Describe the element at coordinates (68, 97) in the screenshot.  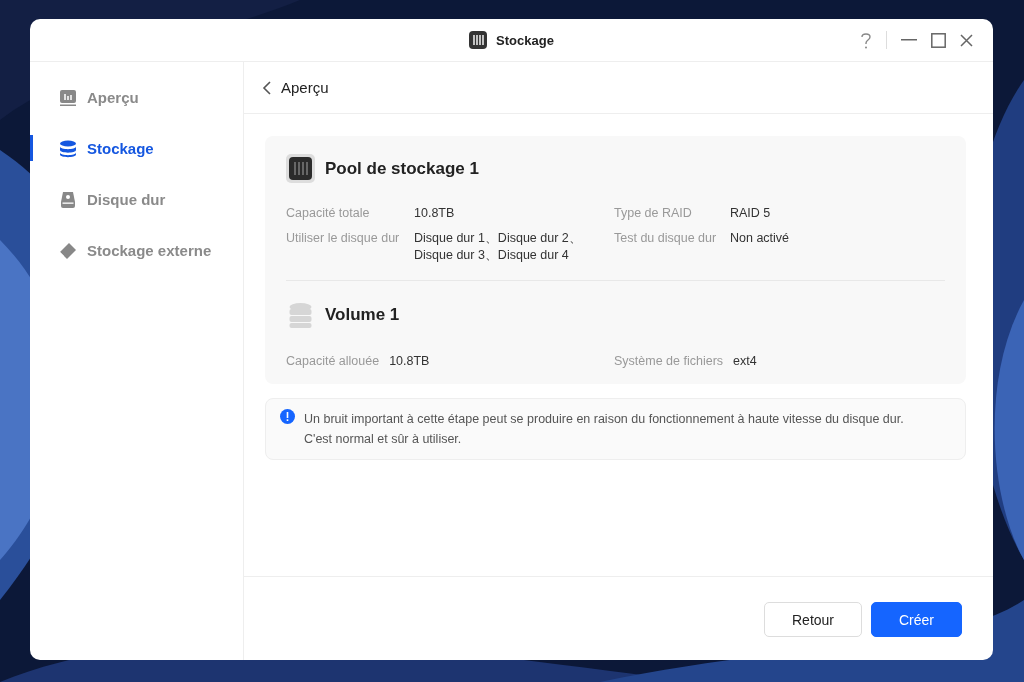
I see `chart-icon` at that location.